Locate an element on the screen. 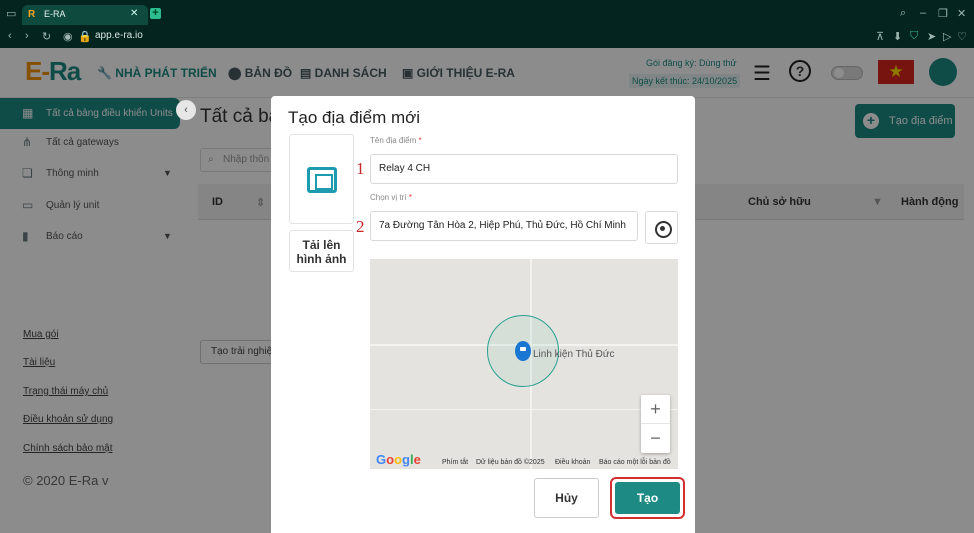 This screenshot has height=533, width=974. close-tab-icon: ✕ is located at coordinates (134, 13).